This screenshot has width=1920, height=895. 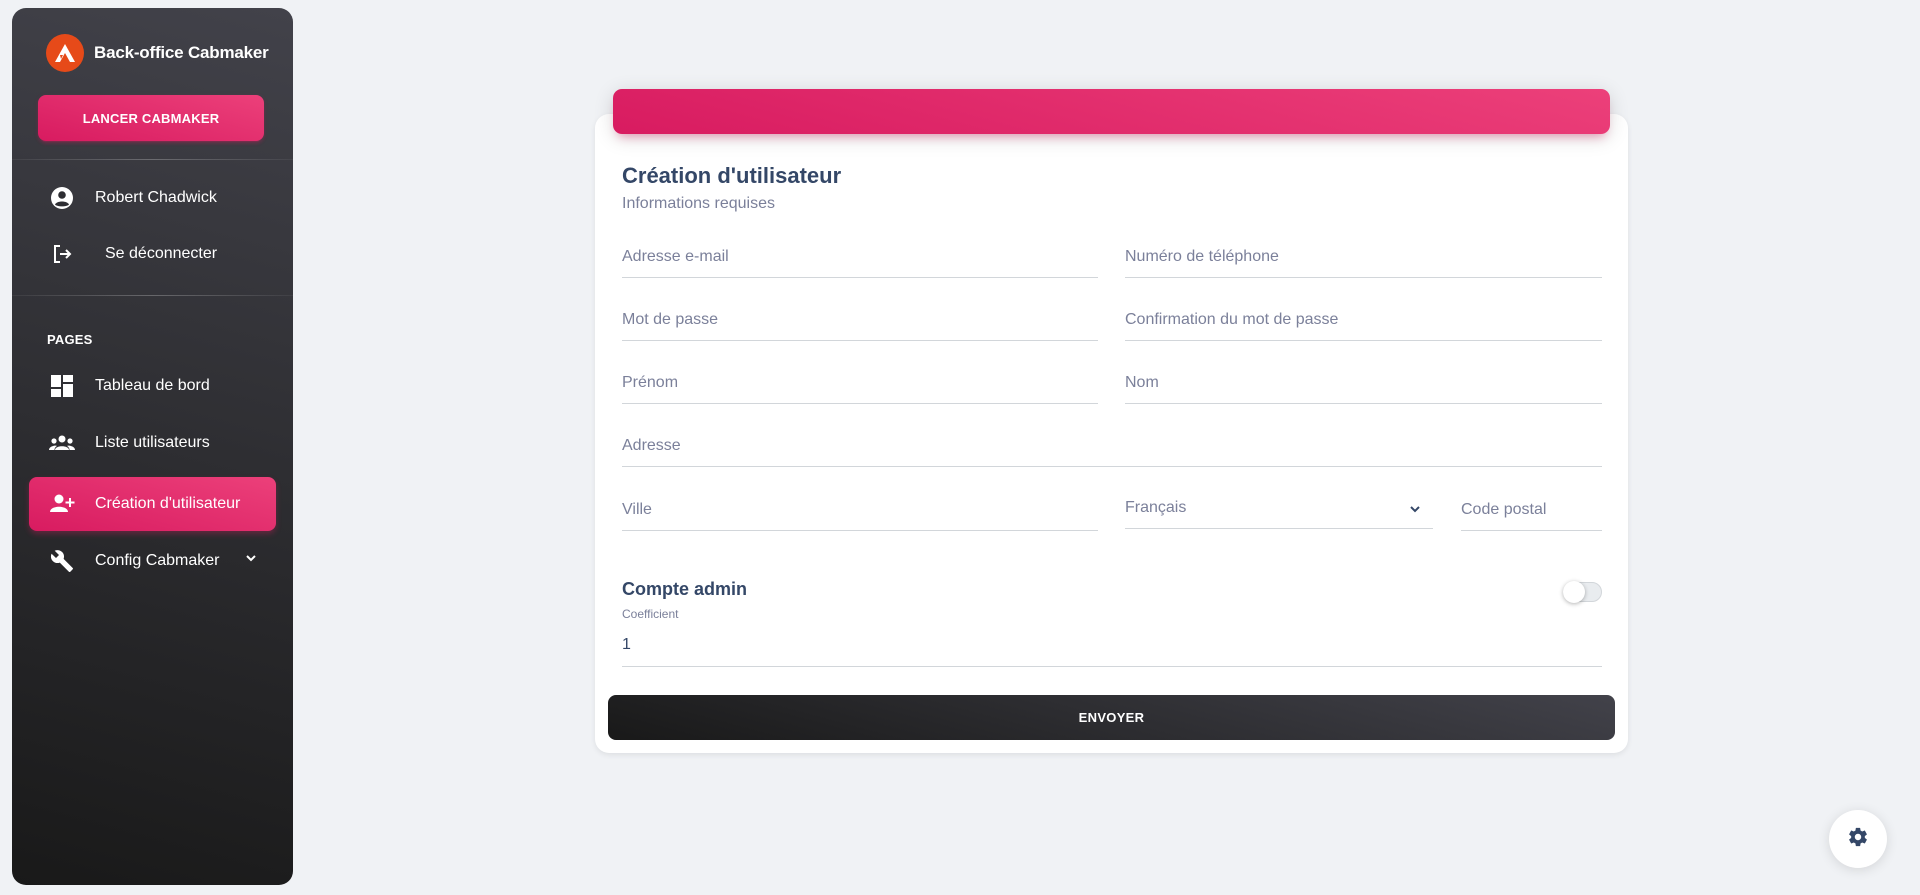 I want to click on email-field-placeholder: Adresse e-mail, so click(x=675, y=256).